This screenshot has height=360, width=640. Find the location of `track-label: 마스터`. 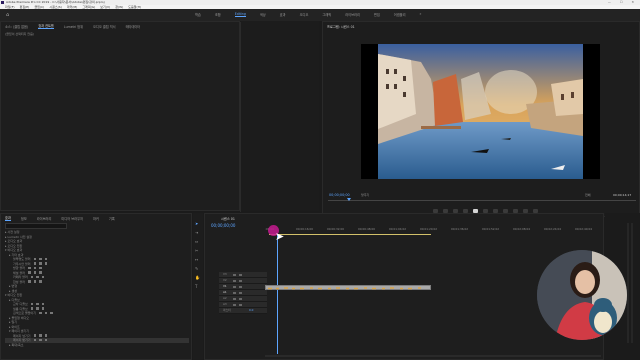

track-label: 마스터 is located at coordinates (227, 310).